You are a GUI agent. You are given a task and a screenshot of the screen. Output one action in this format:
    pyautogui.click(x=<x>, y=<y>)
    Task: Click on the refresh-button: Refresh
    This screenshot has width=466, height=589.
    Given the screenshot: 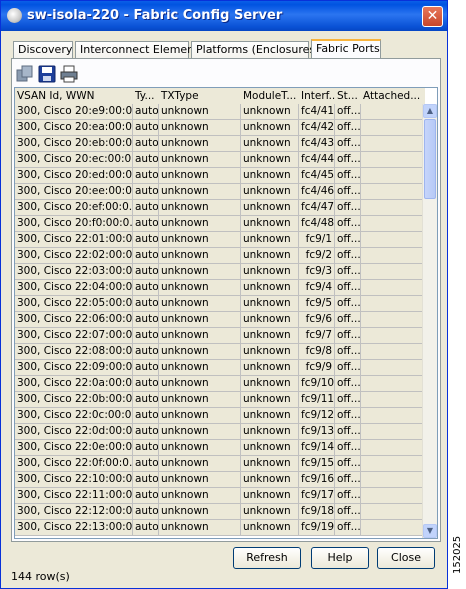 What is the action you would take?
    pyautogui.click(x=267, y=558)
    